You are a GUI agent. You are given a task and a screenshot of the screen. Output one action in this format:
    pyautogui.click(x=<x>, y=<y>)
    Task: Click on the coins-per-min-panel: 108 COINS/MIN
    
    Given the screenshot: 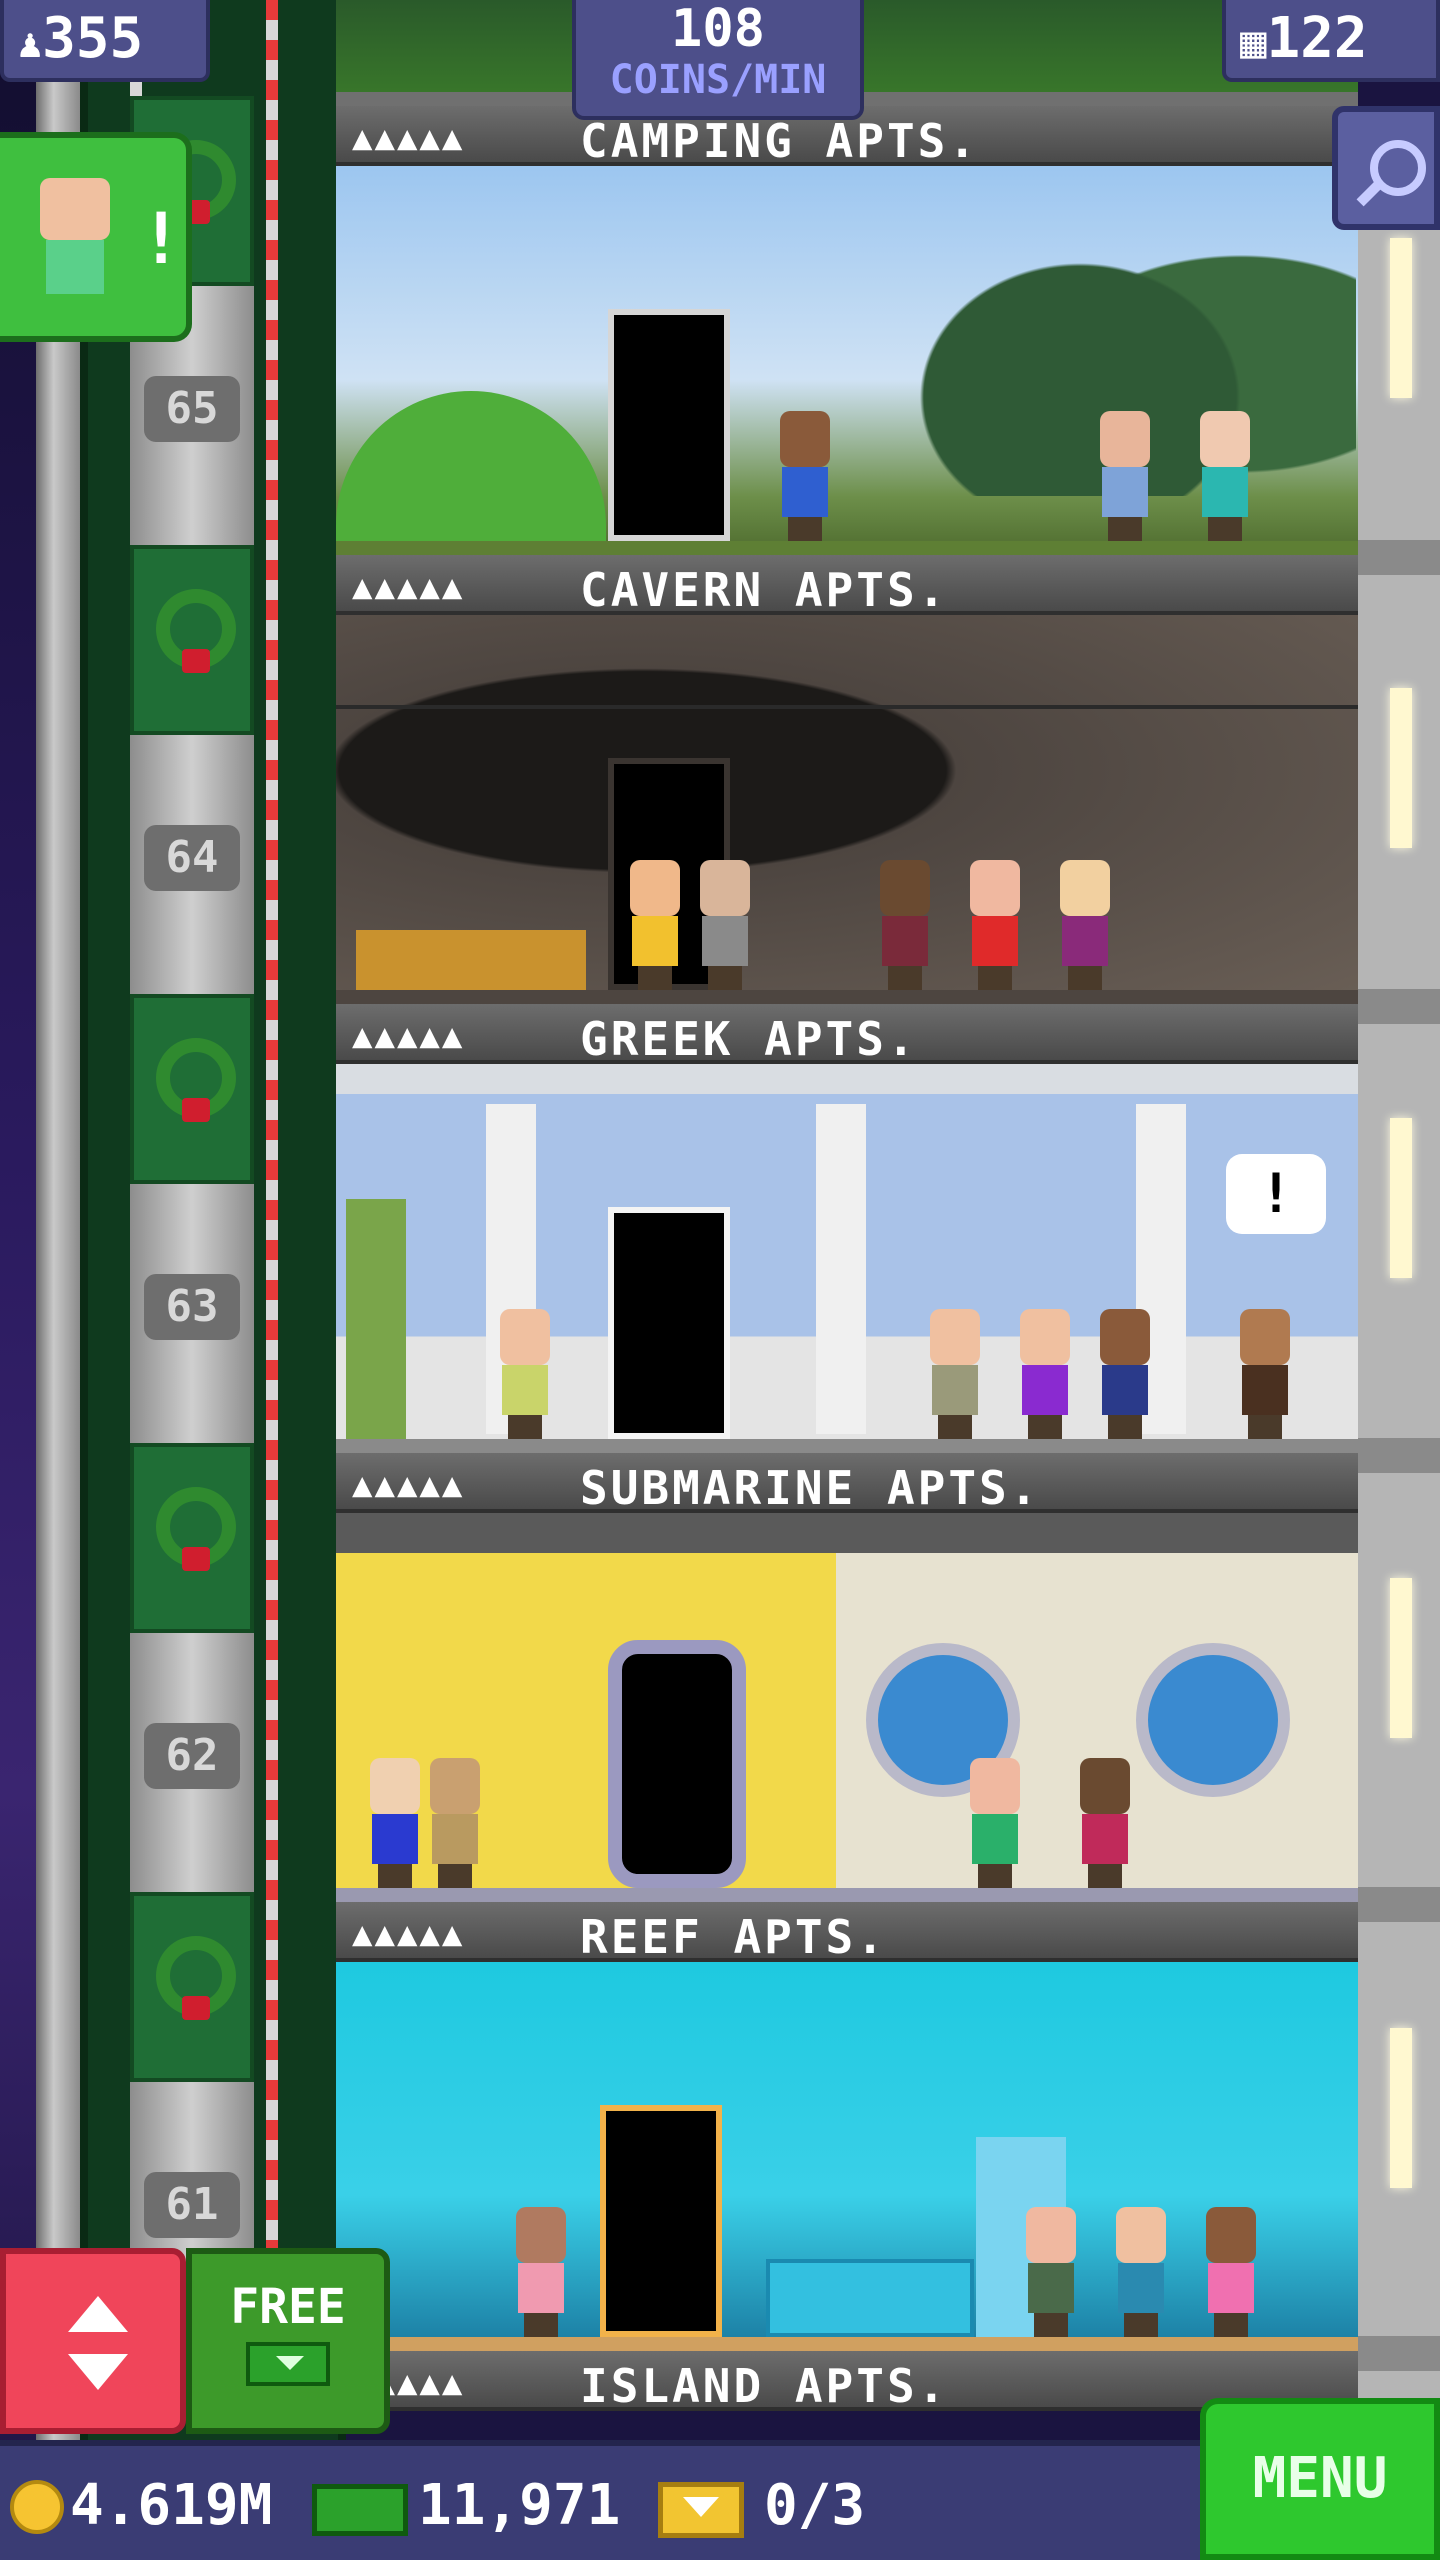 What is the action you would take?
    pyautogui.click(x=718, y=60)
    